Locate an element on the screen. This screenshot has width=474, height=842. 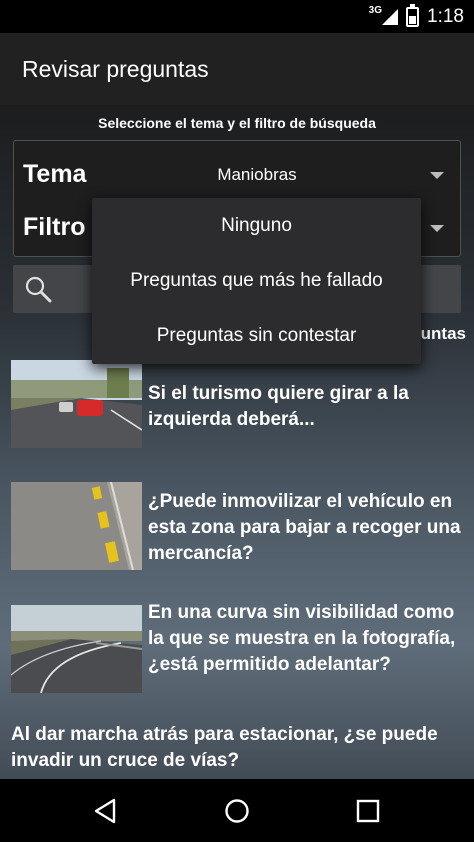
home-icon is located at coordinates (237, 811).